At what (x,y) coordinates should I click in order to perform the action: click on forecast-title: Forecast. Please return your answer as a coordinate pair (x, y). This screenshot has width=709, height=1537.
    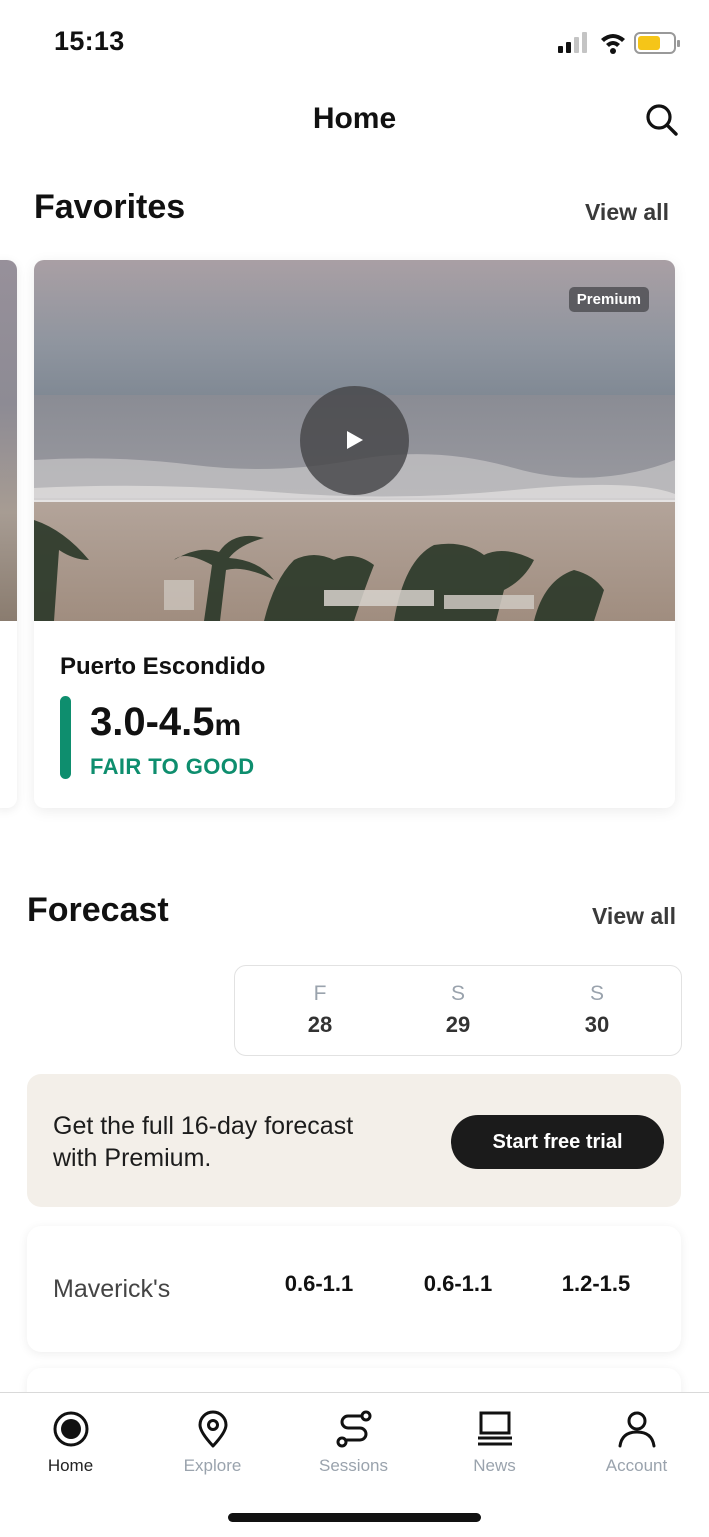
    Looking at the image, I should click on (98, 910).